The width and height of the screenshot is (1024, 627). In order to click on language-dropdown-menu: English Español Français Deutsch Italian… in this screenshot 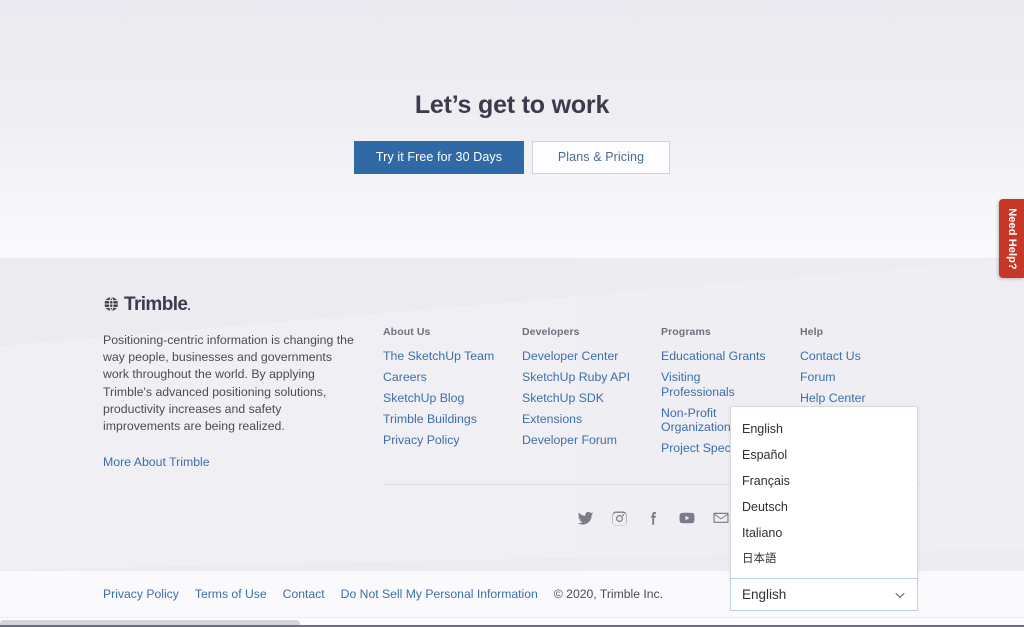, I will do `click(824, 492)`.